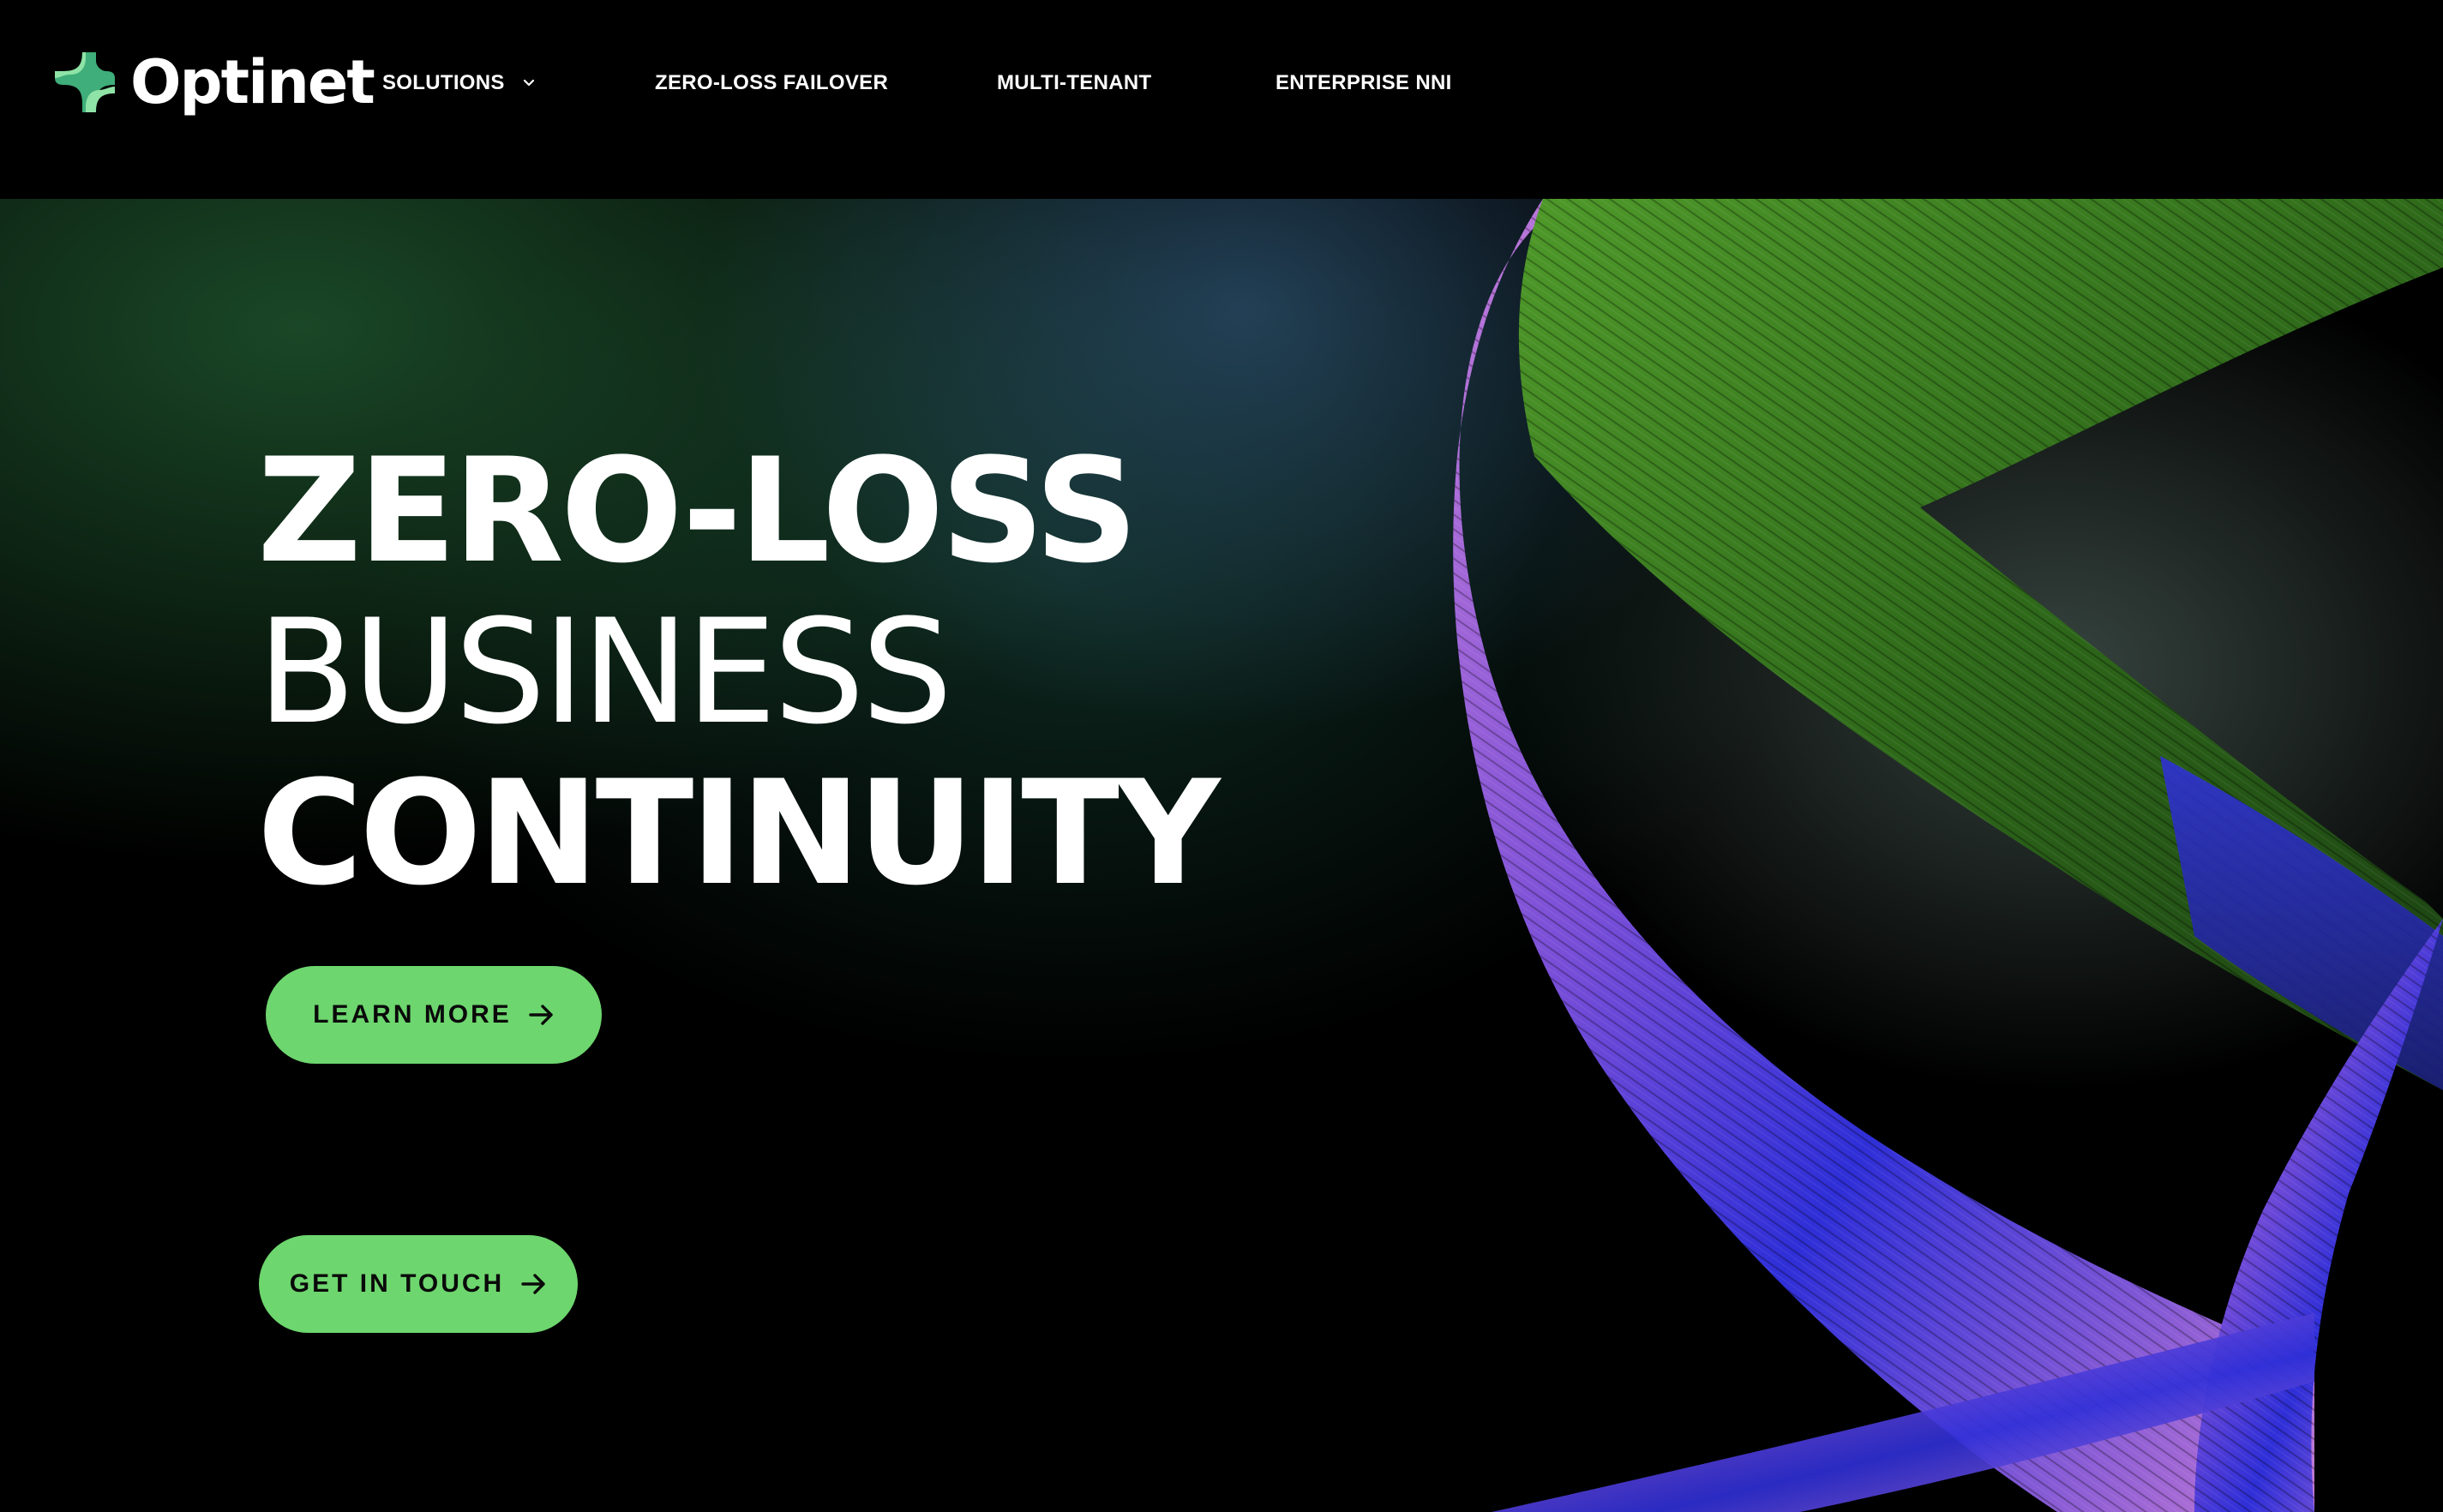  Describe the element at coordinates (443, 82) in the screenshot. I see `nav-item-label: SOLUTIONS` at that location.